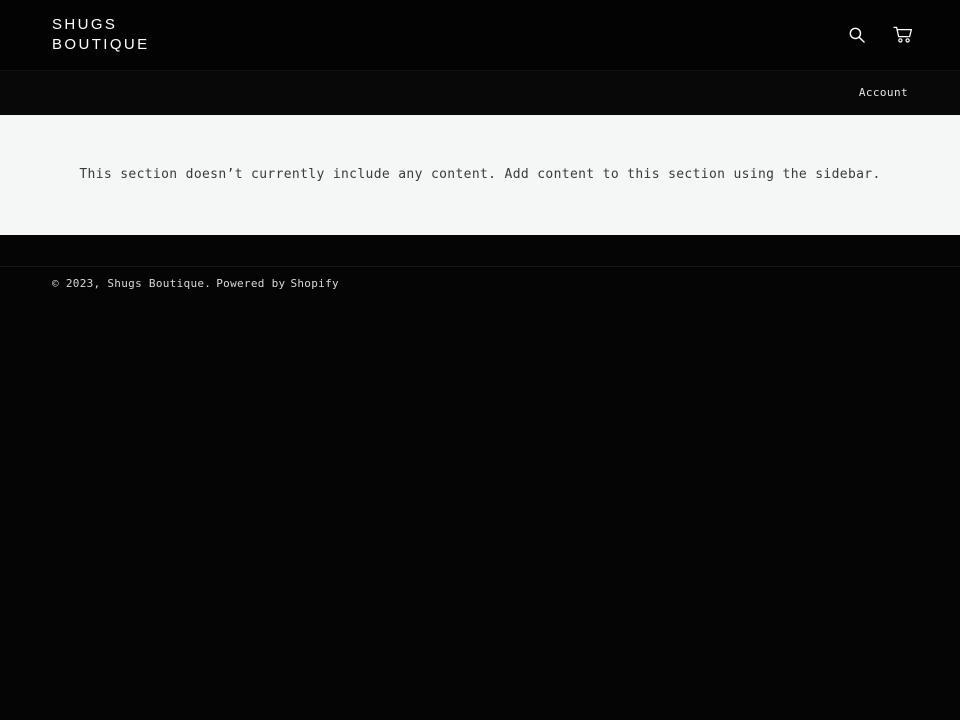  I want to click on site-logo-link: SHUGS BOUTIQUE, so click(112, 35).